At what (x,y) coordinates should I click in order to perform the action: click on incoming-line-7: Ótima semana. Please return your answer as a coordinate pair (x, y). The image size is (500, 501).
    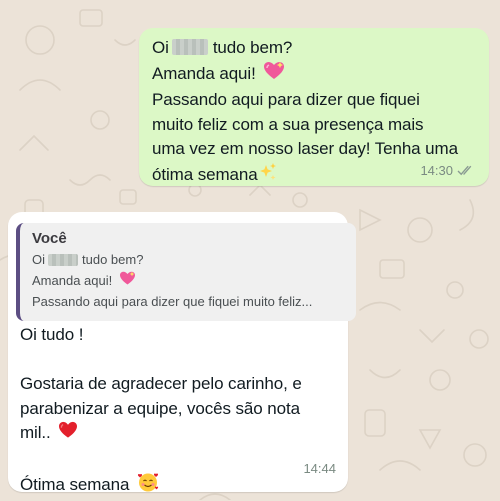
    Looking at the image, I should click on (161, 486).